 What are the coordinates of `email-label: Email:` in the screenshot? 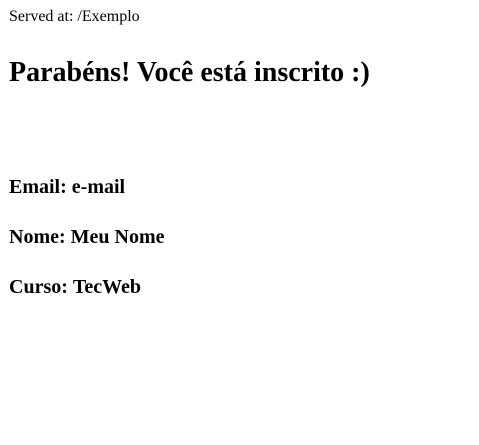 It's located at (38, 187).